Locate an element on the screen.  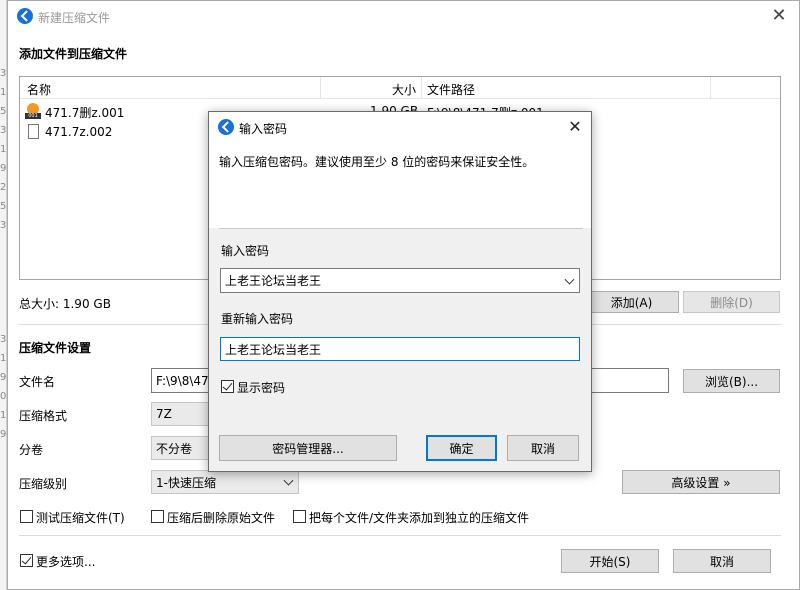
dialog-titlebar: 输入密码 ✕ is located at coordinates (400, 127).